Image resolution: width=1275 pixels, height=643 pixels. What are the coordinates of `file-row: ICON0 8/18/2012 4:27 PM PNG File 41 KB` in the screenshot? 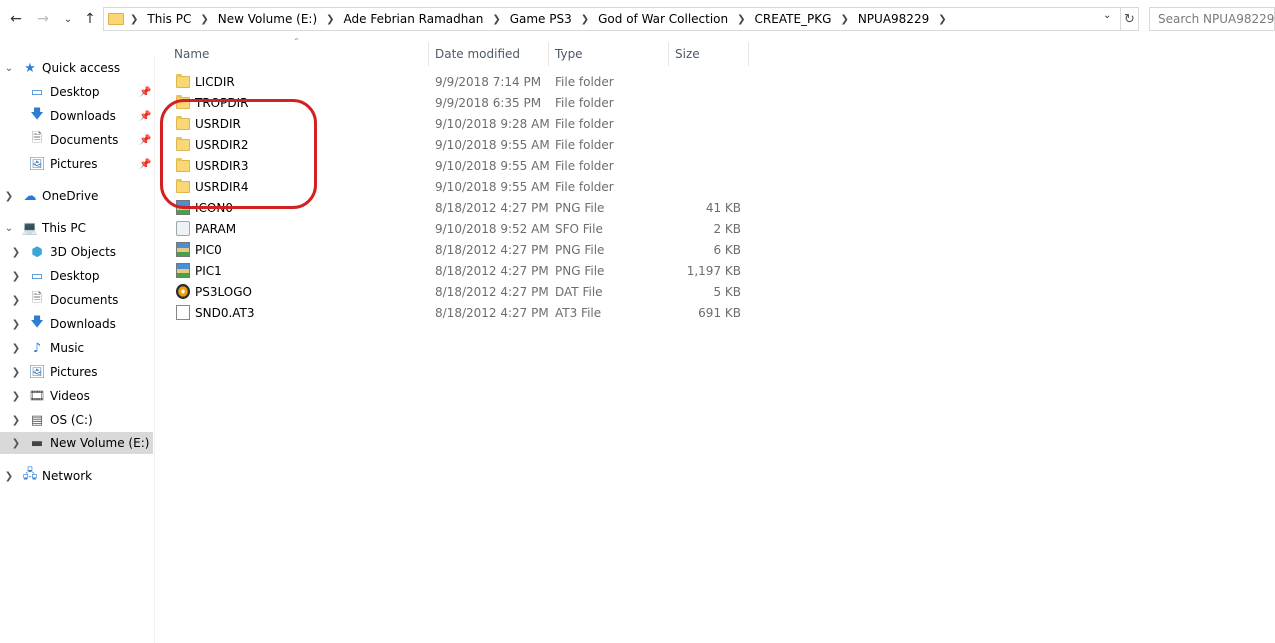 It's located at (458, 207).